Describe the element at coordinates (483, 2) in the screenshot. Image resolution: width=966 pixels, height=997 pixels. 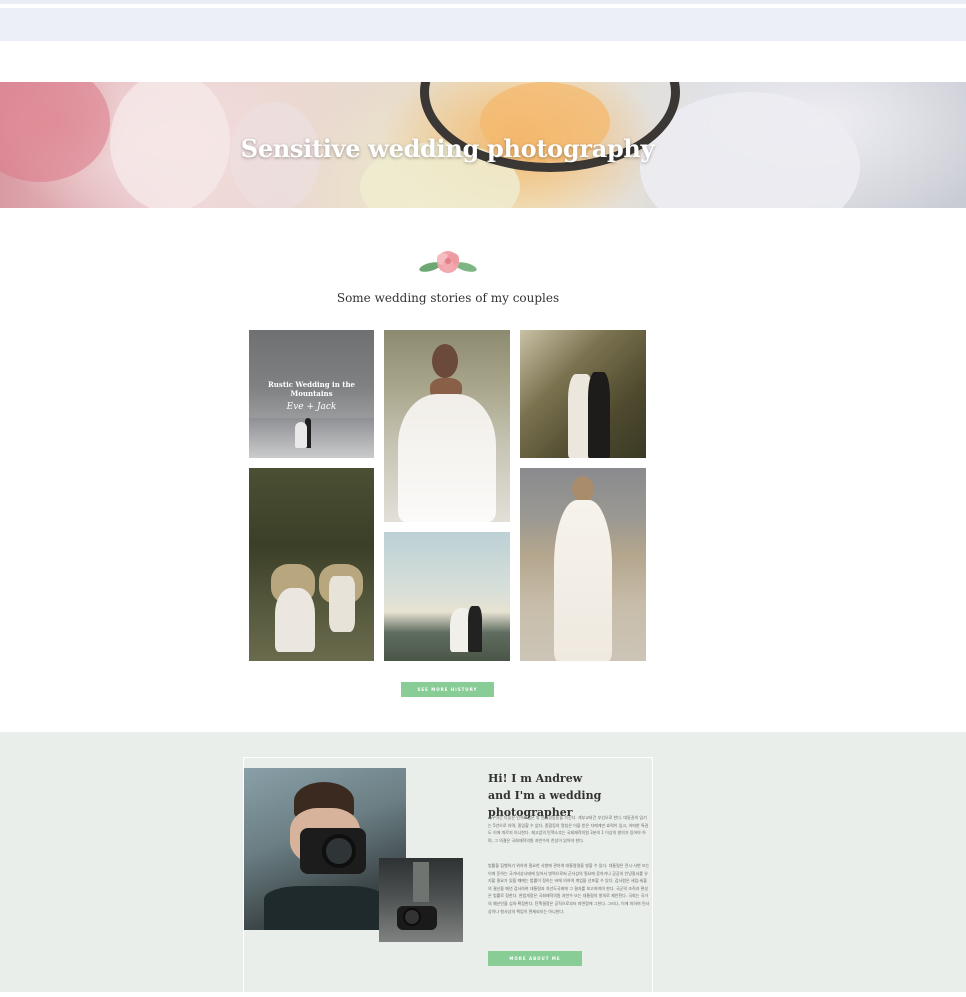
I see `top-line` at that location.